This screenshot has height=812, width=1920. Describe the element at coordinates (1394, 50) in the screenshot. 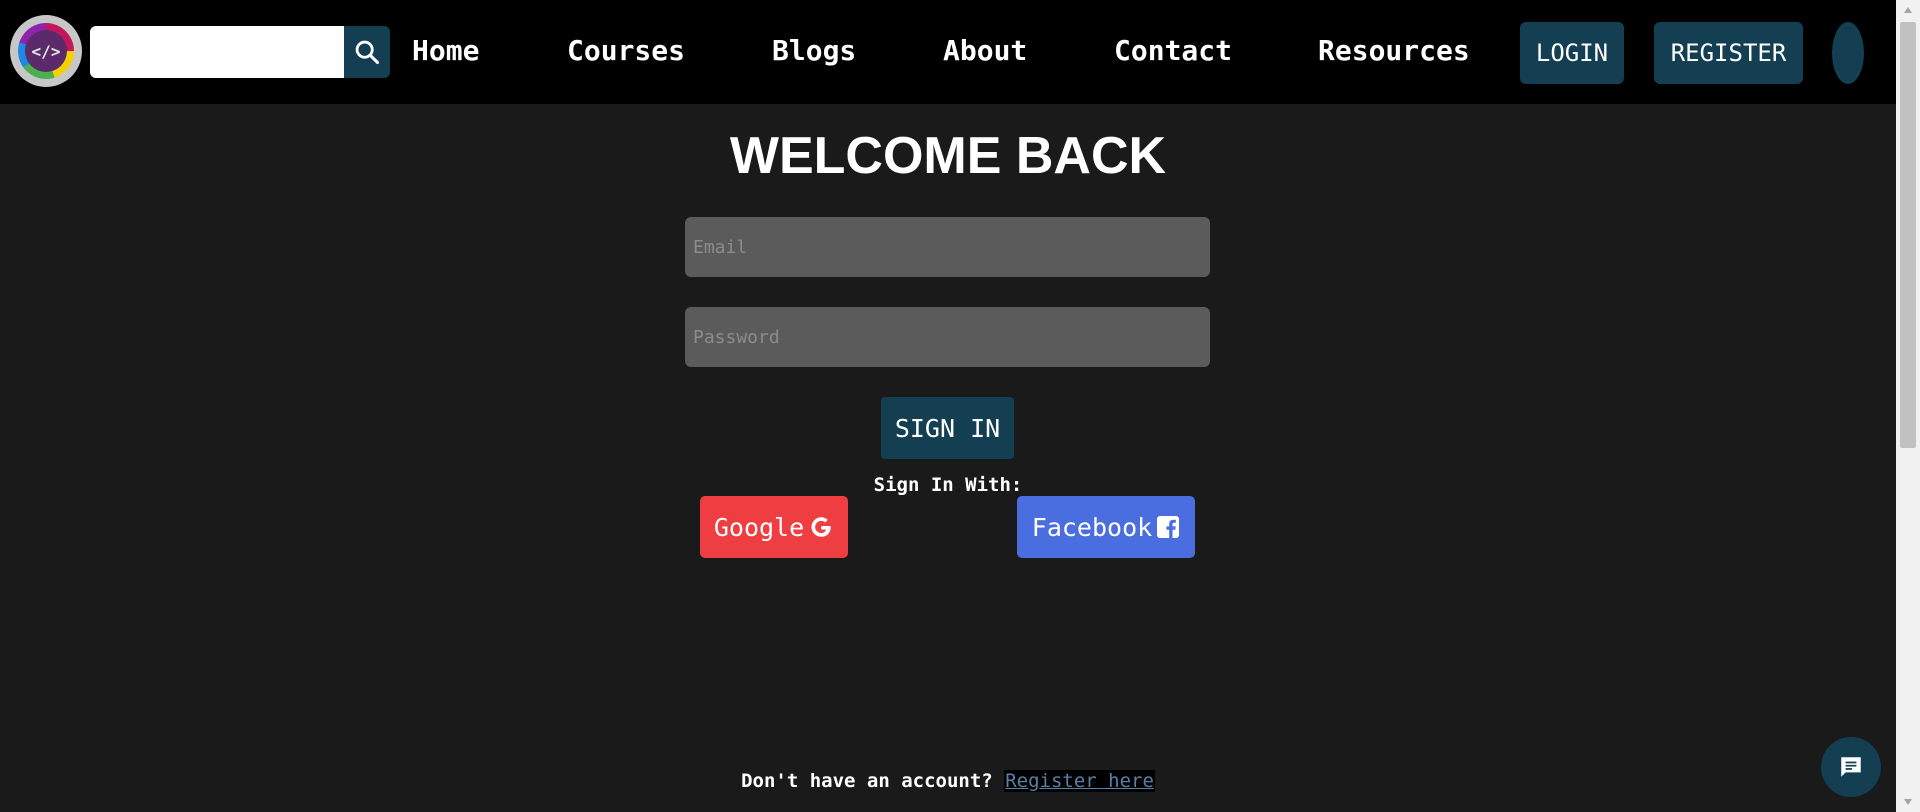

I see `nav-link-resources: Resources` at that location.